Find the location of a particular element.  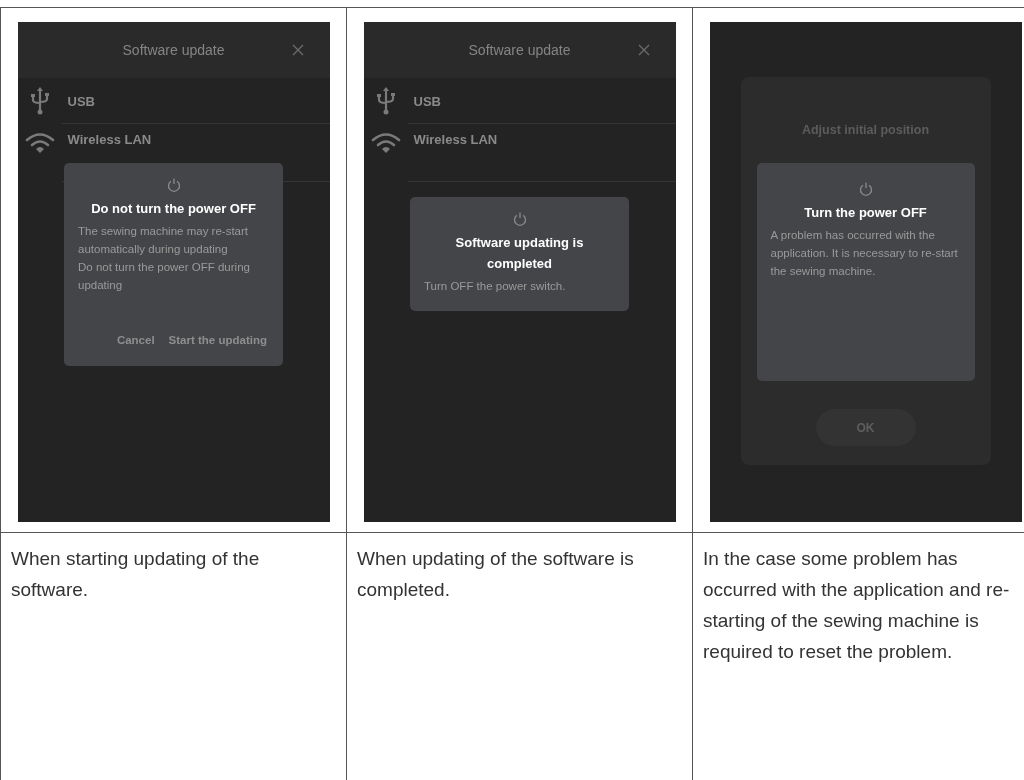

caption-text: When updating of the software is completed. is located at coordinates (495, 574).